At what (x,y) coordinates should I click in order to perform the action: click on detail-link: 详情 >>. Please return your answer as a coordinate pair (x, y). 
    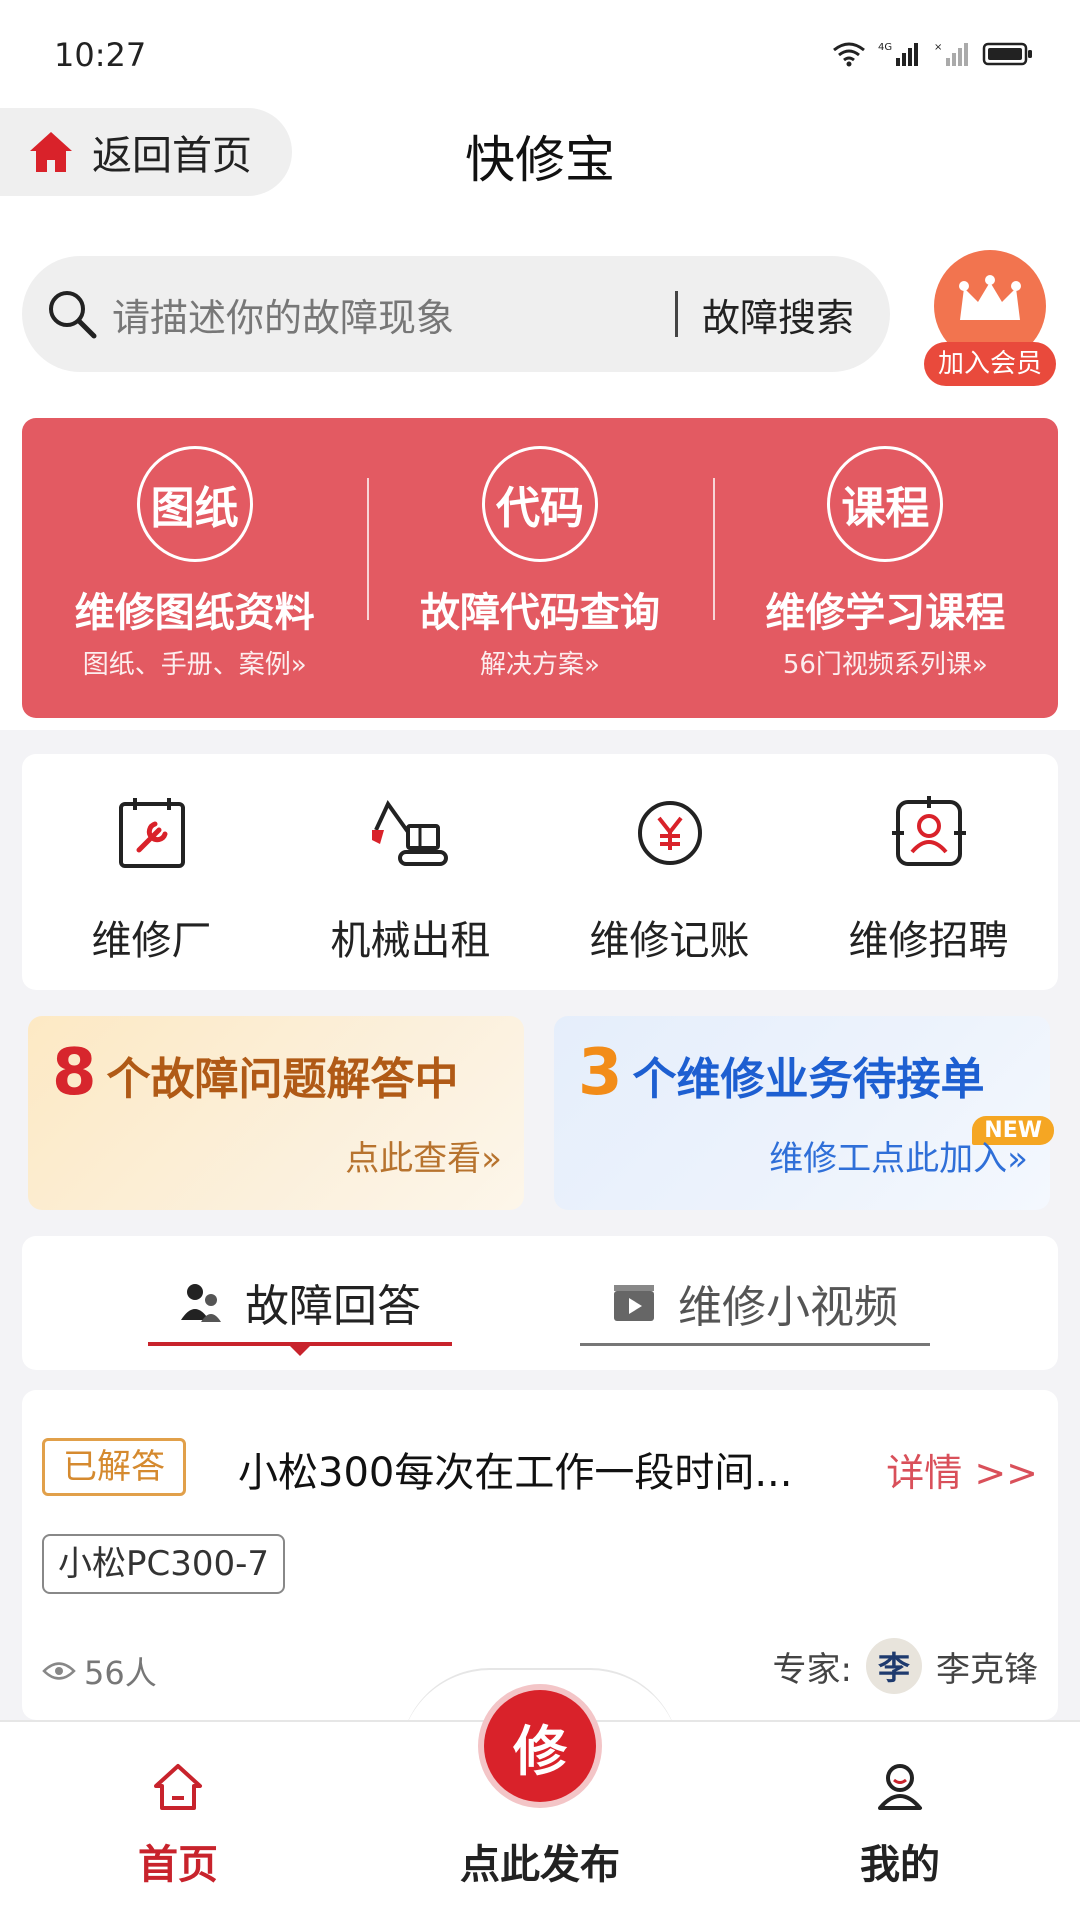
    Looking at the image, I should click on (962, 1469).